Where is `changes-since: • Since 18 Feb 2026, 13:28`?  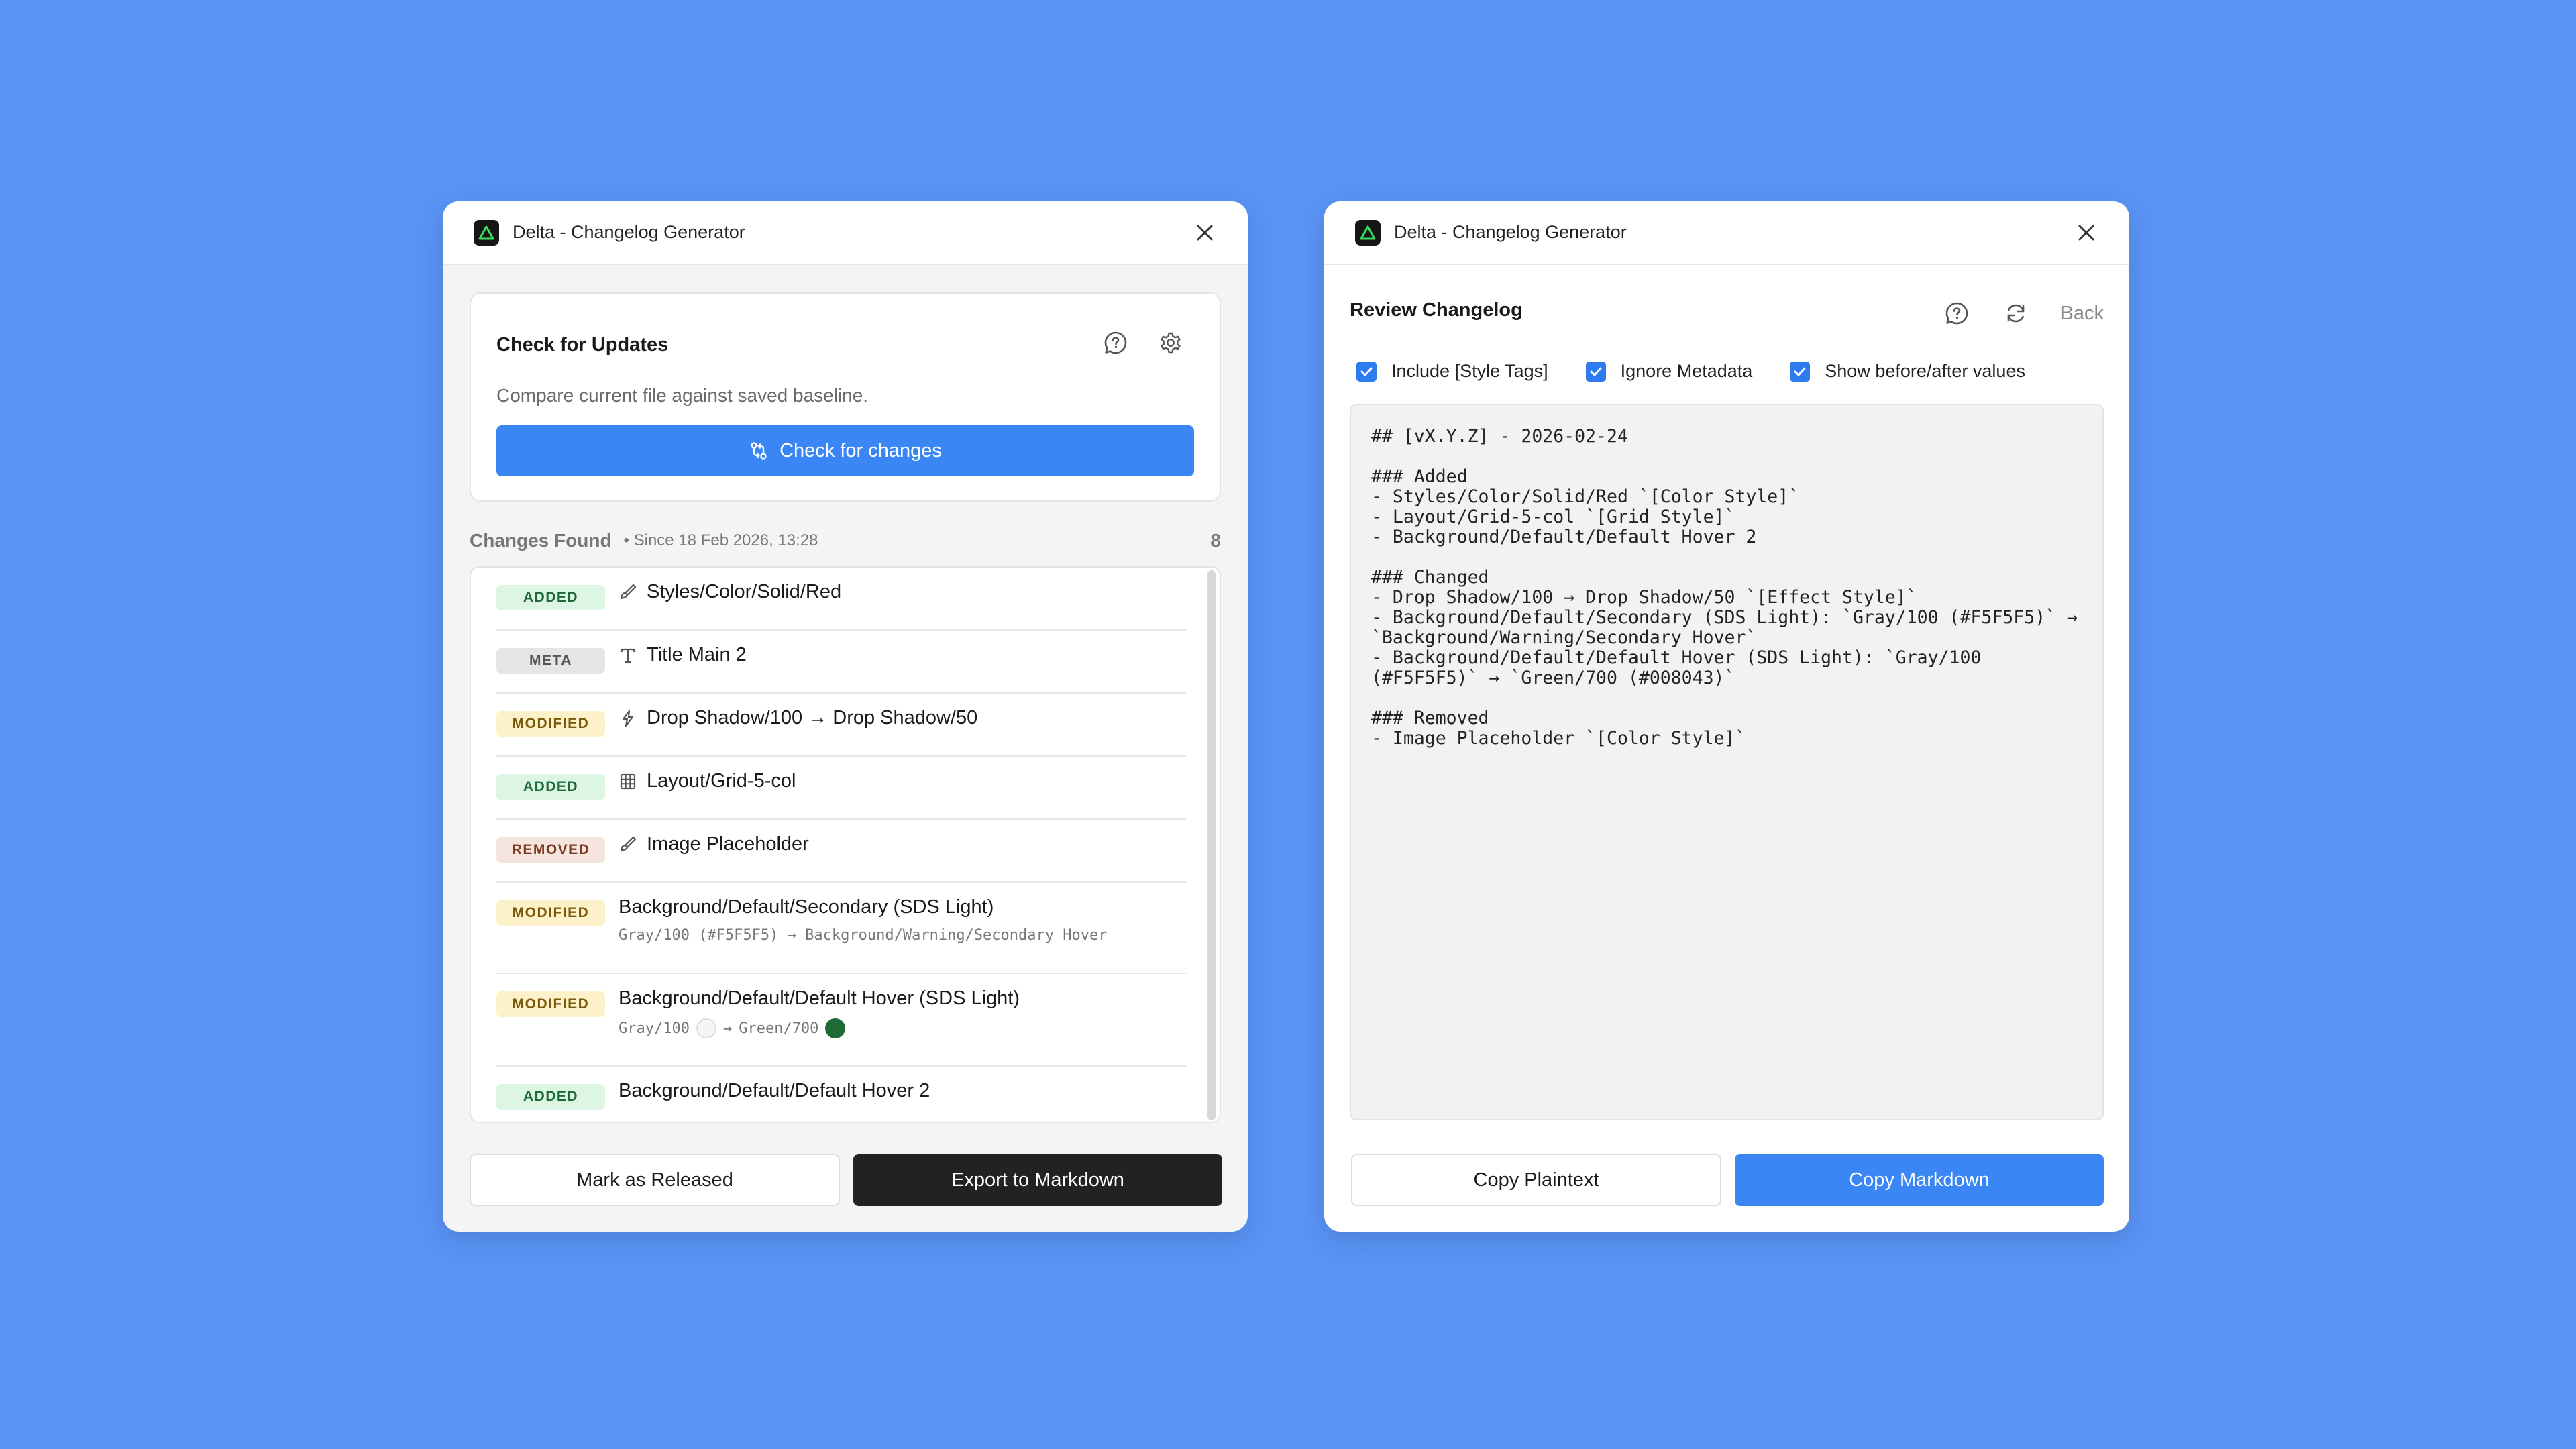
changes-since: • Since 18 Feb 2026, 13:28 is located at coordinates (720, 540).